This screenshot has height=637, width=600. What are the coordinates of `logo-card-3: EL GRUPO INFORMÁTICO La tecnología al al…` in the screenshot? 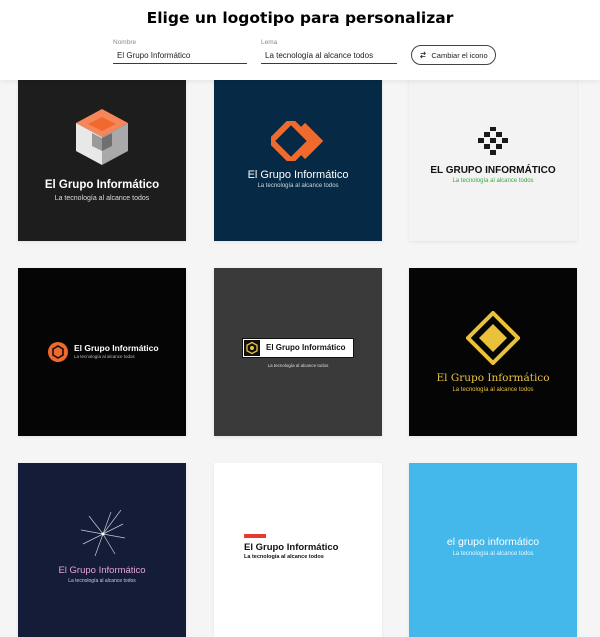 It's located at (493, 160).